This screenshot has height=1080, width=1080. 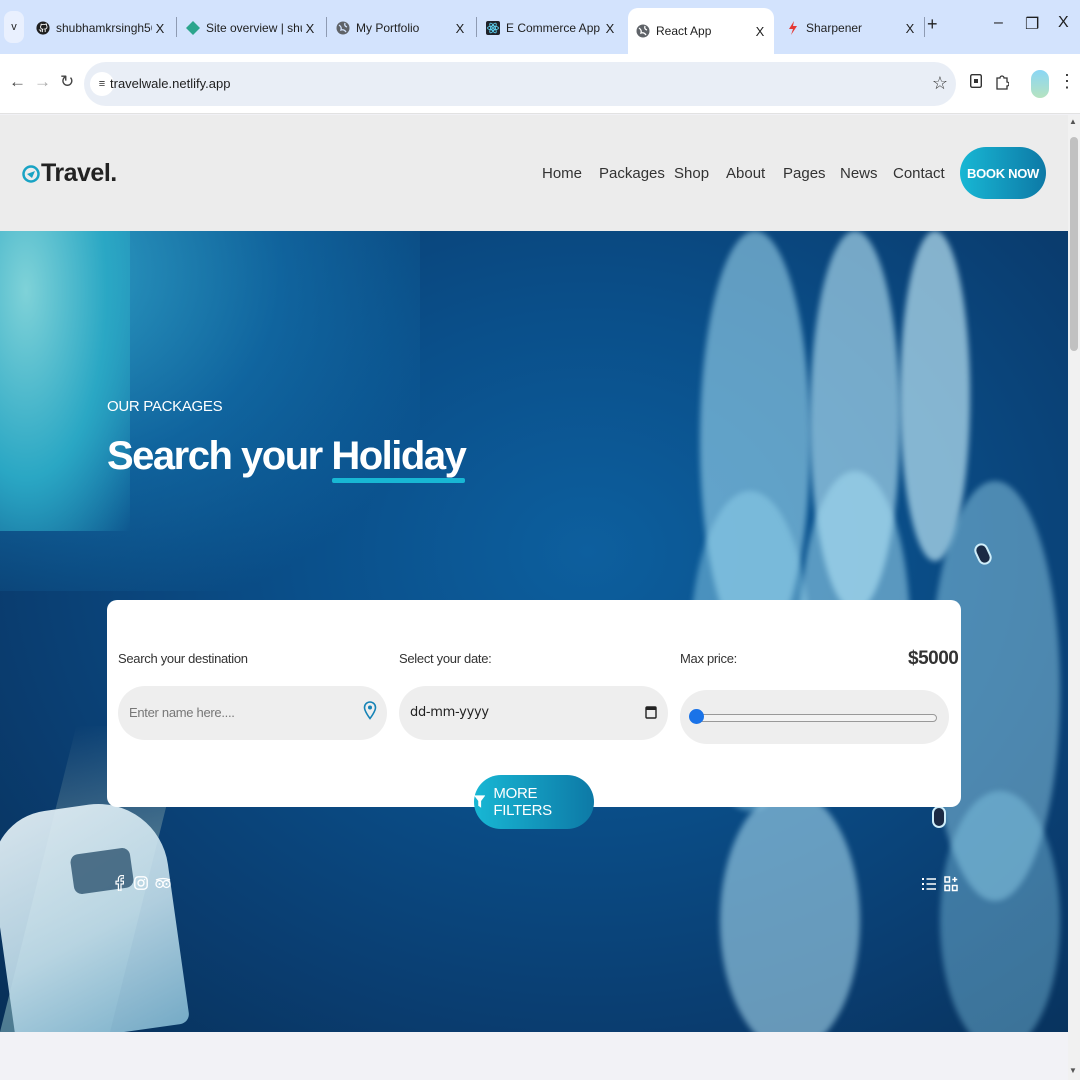 What do you see at coordinates (632, 173) in the screenshot?
I see `nav-packages: Packages` at bounding box center [632, 173].